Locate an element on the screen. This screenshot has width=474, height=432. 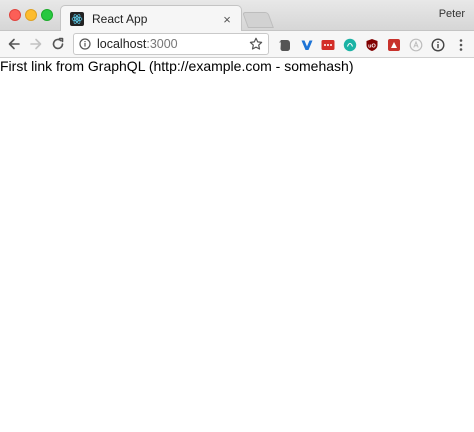
back-arrow-icon is located at coordinates (14, 44).